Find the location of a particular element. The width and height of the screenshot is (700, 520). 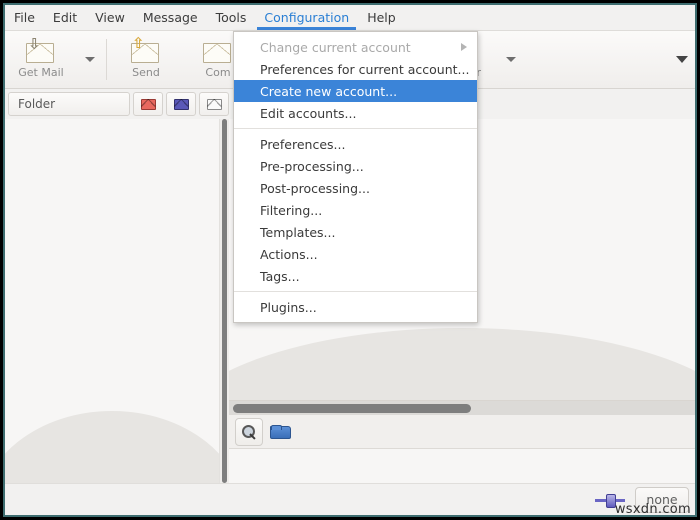

column-header-unread is located at coordinates (148, 104).